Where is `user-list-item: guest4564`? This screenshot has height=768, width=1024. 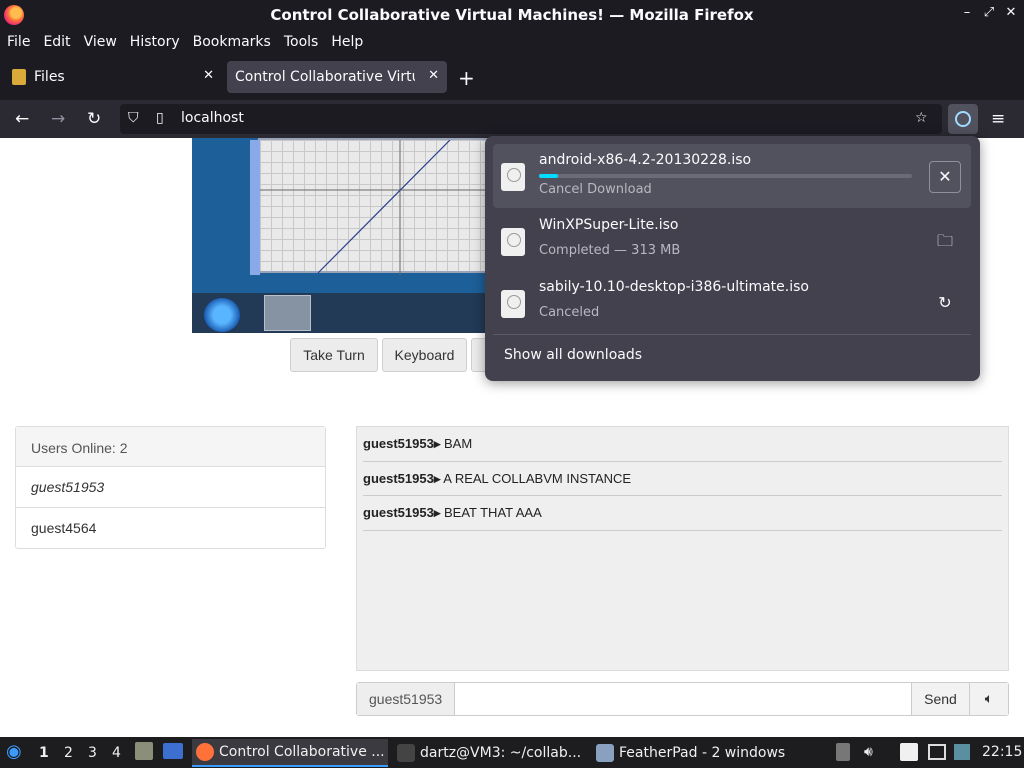 user-list-item: guest4564 is located at coordinates (170, 528).